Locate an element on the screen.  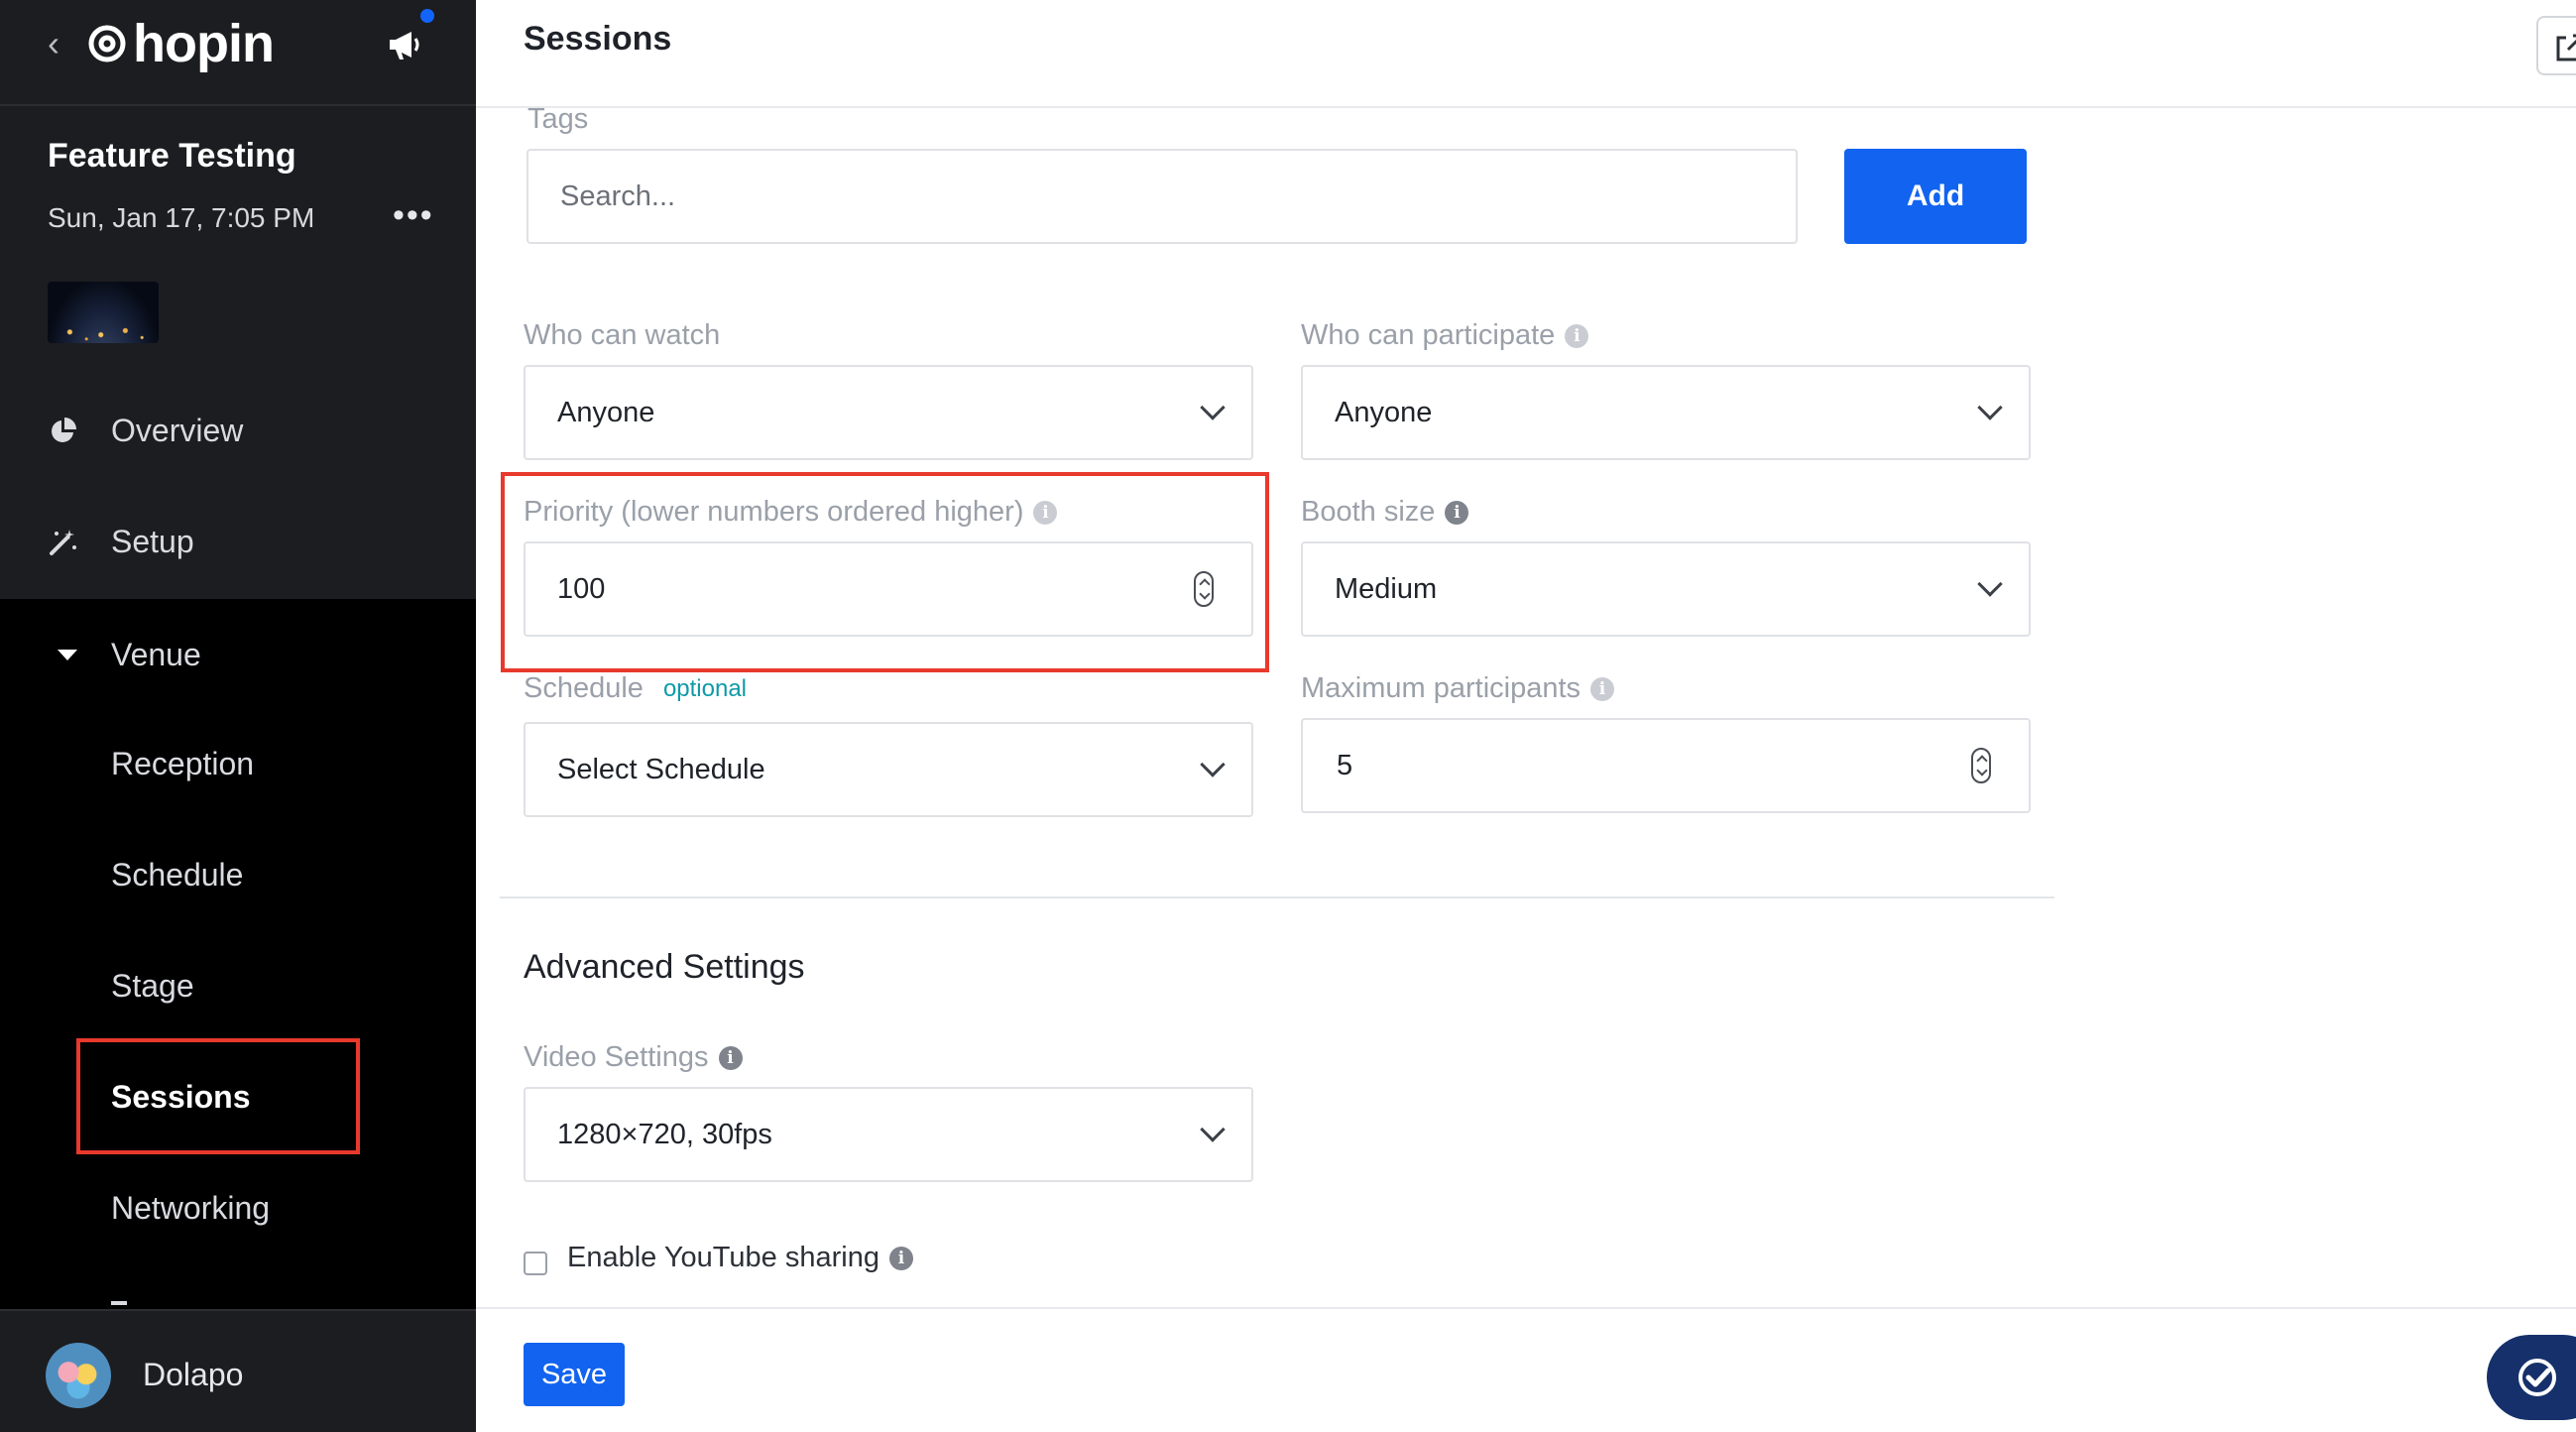
external-link-icon is located at coordinates (2566, 48).